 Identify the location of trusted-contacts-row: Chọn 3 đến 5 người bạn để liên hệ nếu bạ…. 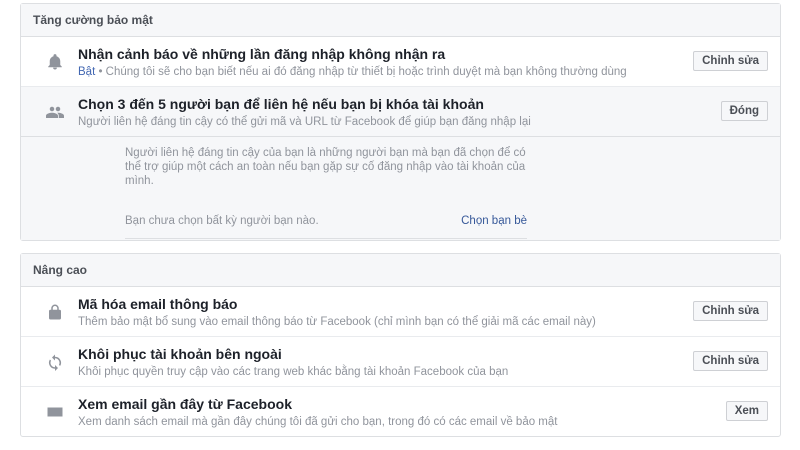
(400, 112).